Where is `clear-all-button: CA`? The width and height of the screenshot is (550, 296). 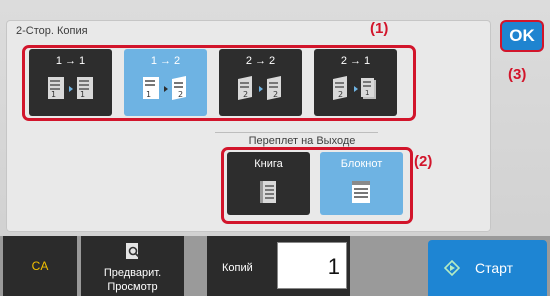
clear-all-button: CA is located at coordinates (40, 266).